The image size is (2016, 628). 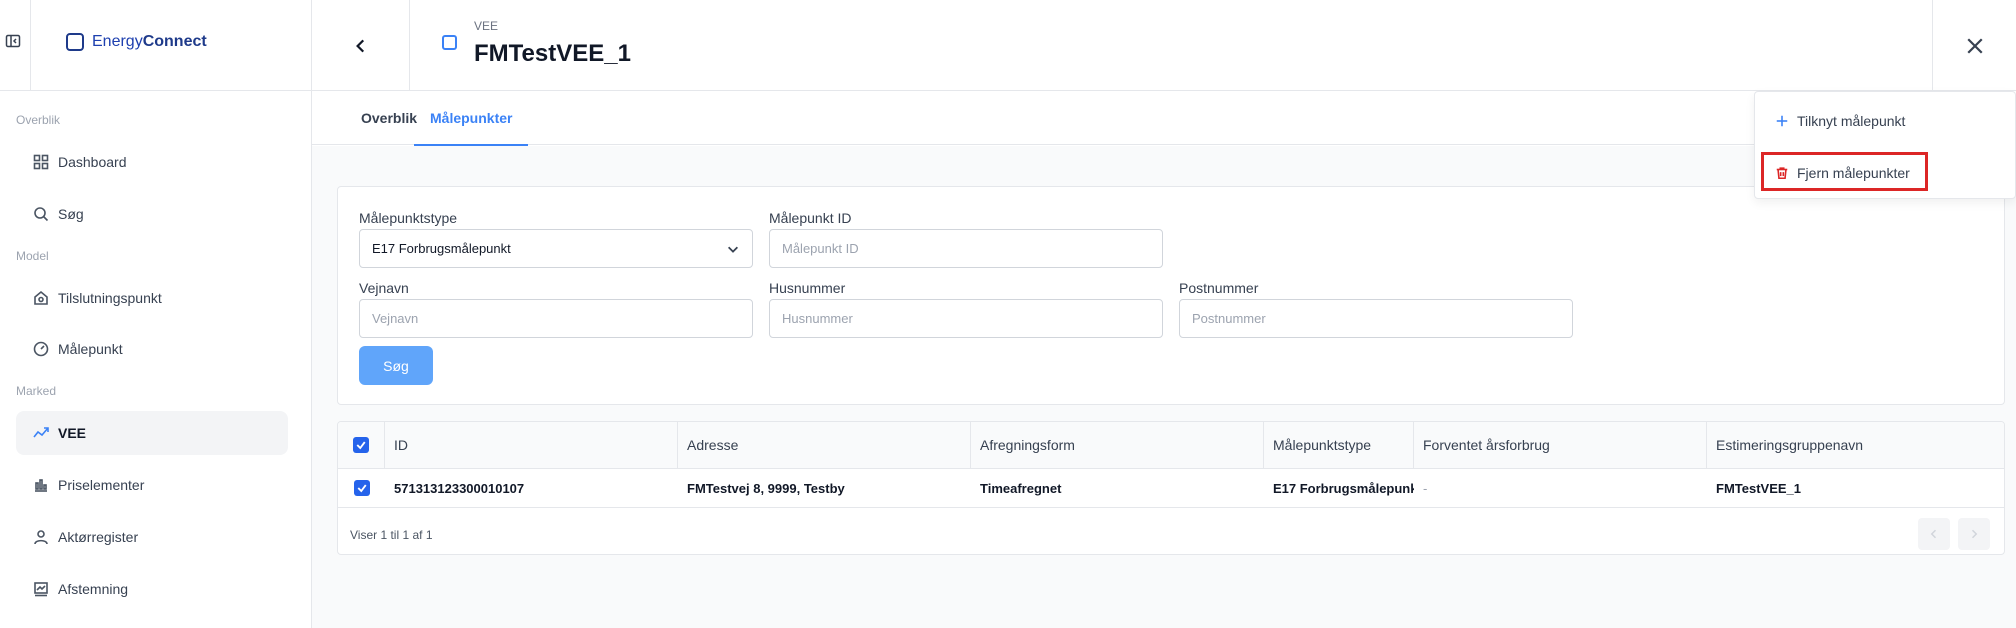 I want to click on sidebar-item-label: Aktørregister, so click(x=98, y=537).